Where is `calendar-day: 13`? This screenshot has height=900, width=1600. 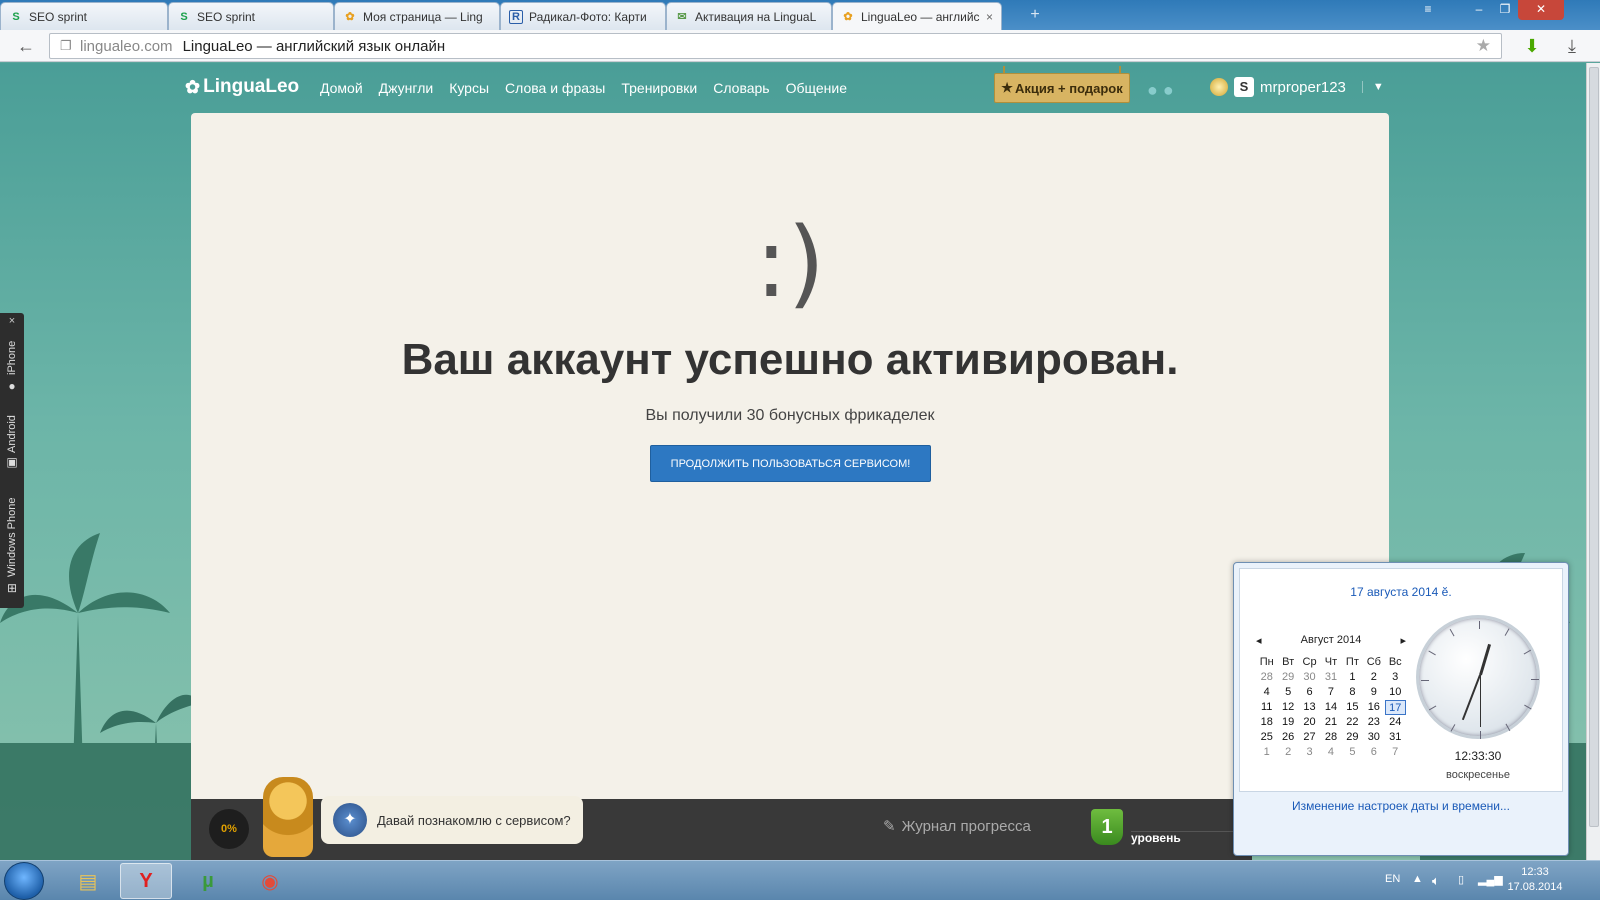 calendar-day: 13 is located at coordinates (1309, 707).